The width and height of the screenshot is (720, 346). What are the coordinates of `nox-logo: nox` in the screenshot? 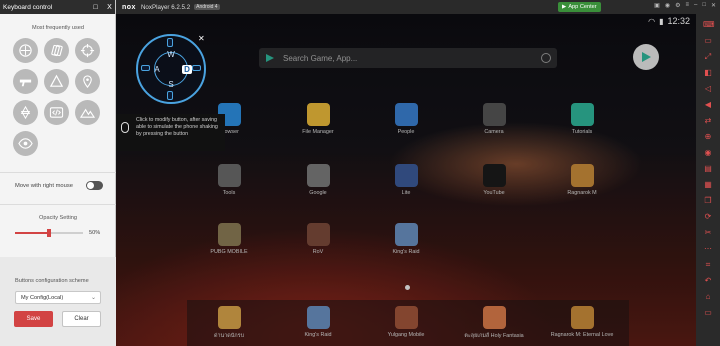 It's located at (129, 7).